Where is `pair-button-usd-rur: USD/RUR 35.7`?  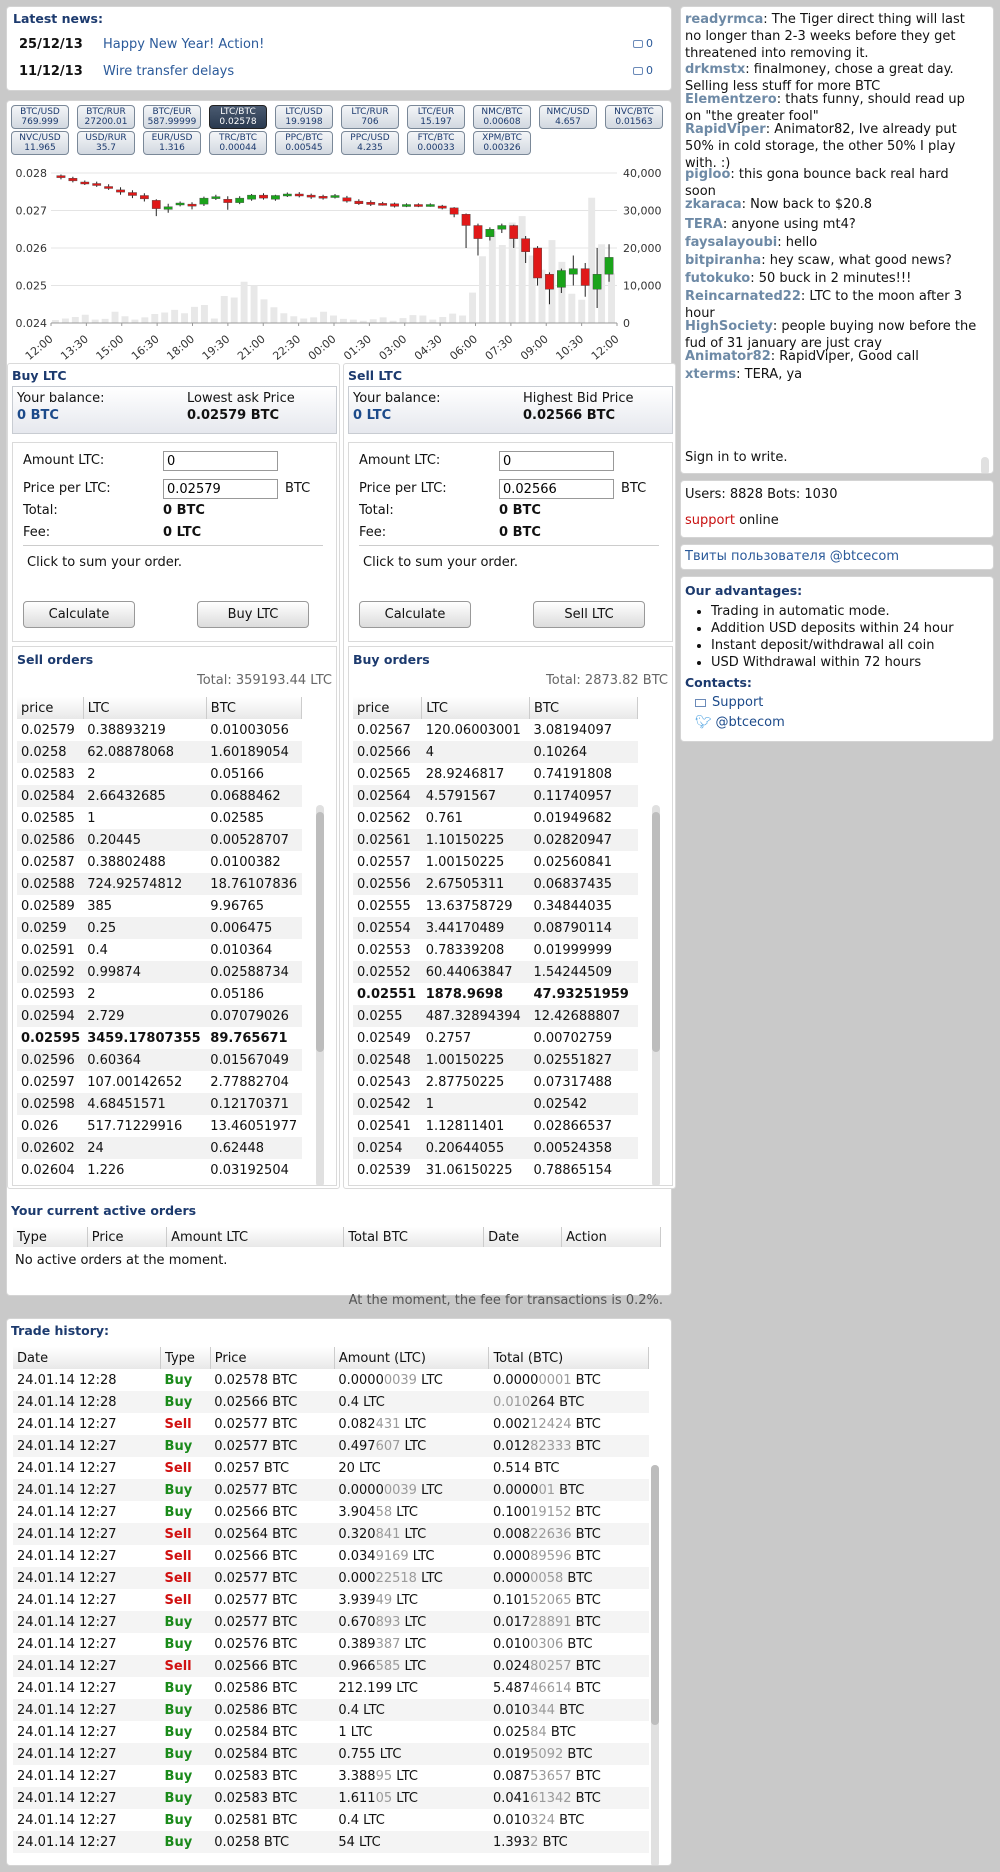 pair-button-usd-rur: USD/RUR 35.7 is located at coordinates (106, 143).